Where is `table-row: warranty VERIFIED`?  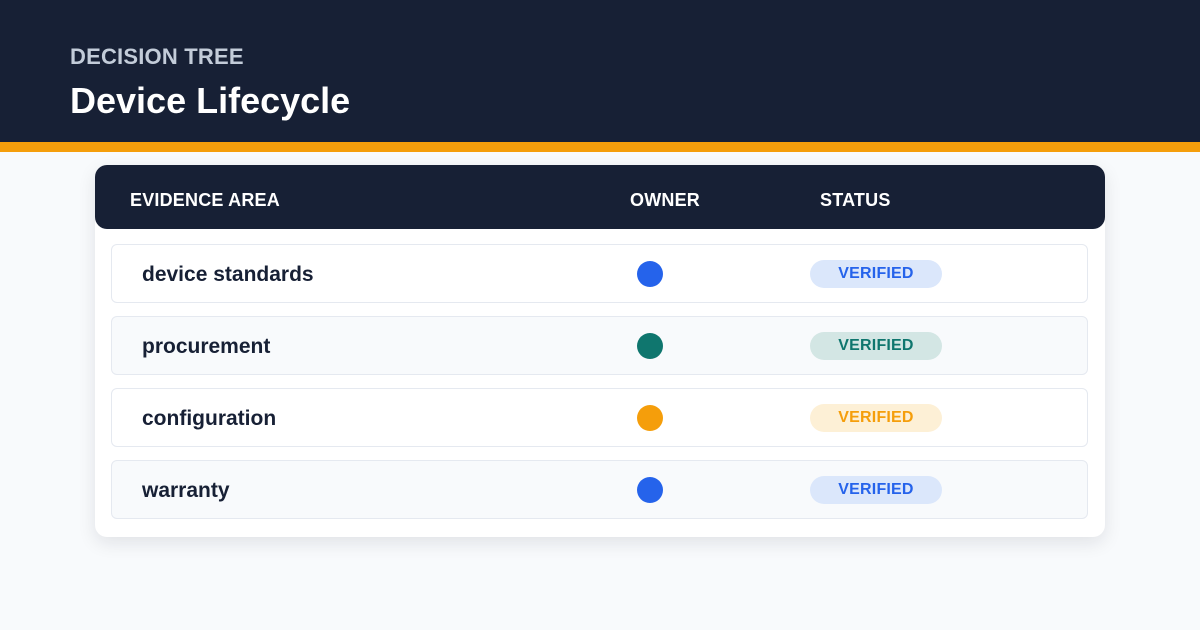
table-row: warranty VERIFIED is located at coordinates (599, 489).